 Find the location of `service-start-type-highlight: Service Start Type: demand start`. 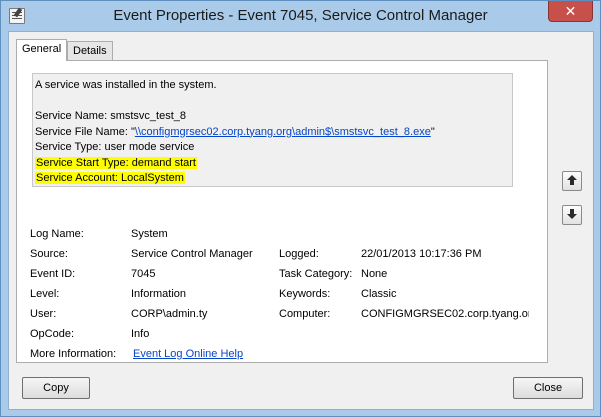

service-start-type-highlight: Service Start Type: demand start is located at coordinates (116, 162).